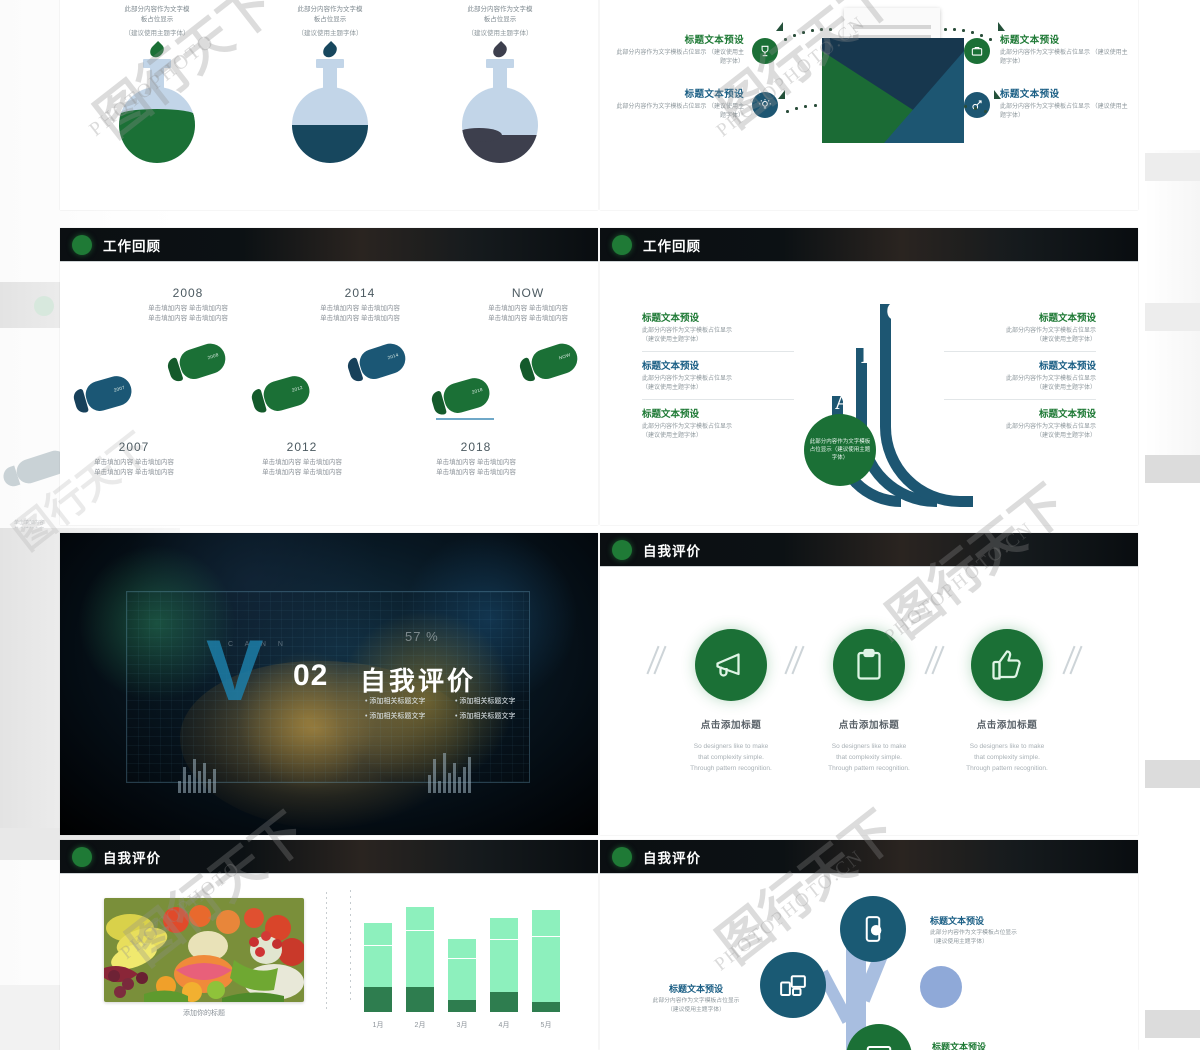 The width and height of the screenshot is (1200, 1050). Describe the element at coordinates (973, 937) in the screenshot. I see `tree-label-desc: 此部分内容作为文字模板占位显示 （建议使用主题字体）` at that location.